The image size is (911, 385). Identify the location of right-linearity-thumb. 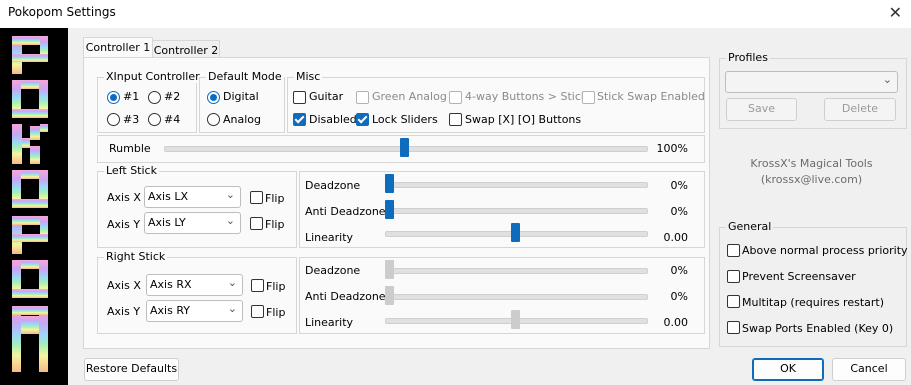
(515, 319).